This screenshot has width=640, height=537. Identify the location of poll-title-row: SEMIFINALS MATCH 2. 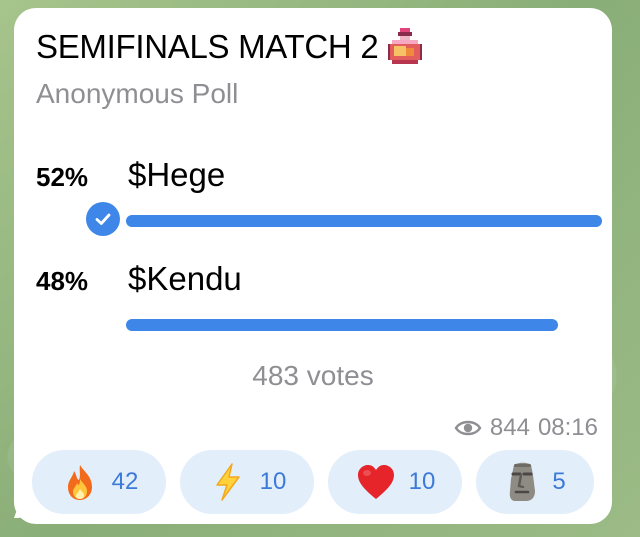
(229, 47).